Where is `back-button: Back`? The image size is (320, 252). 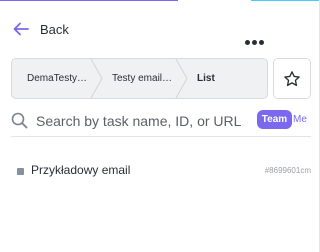
back-button: Back is located at coordinates (41, 29).